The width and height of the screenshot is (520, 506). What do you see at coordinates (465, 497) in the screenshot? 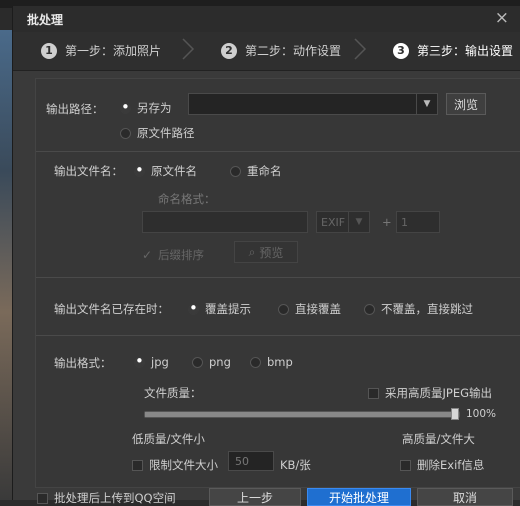
I see `cancel-button: 取消` at bounding box center [465, 497].